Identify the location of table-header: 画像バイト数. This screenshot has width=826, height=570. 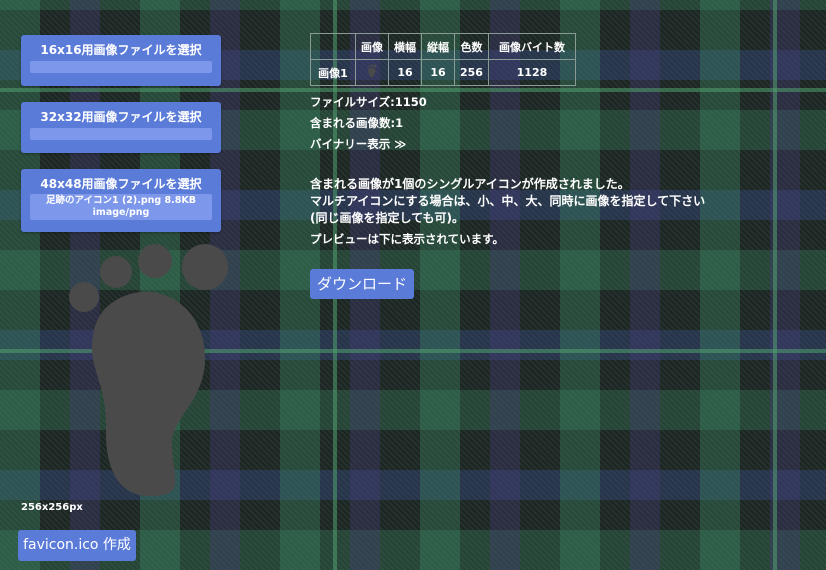
(531, 46).